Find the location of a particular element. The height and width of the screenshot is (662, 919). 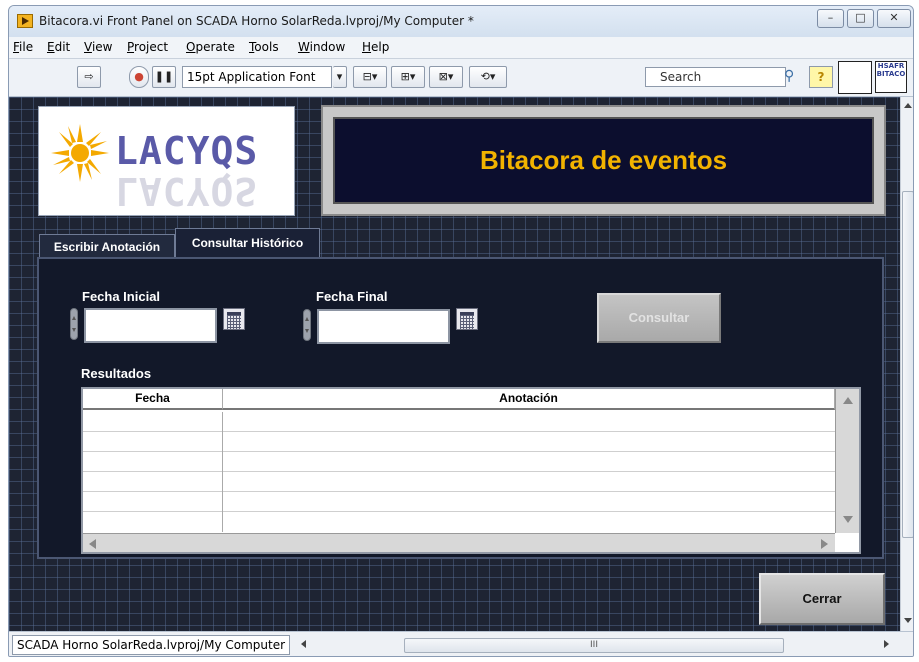

fecha-final-field is located at coordinates (383, 326).